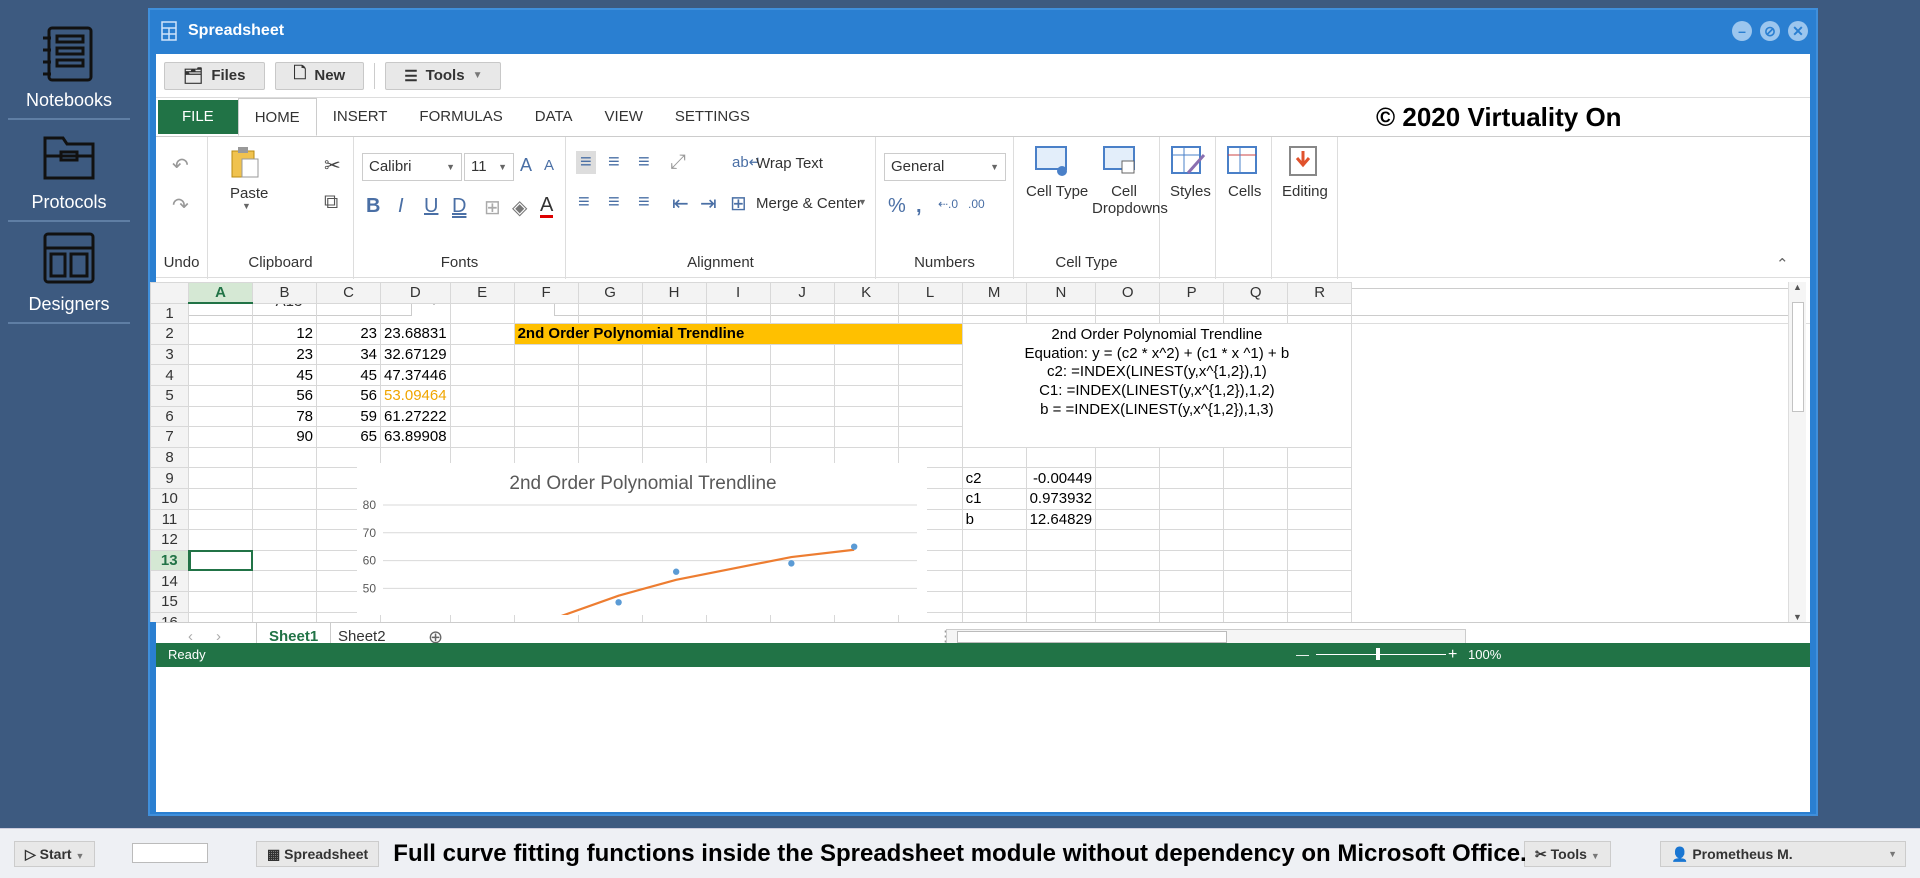  I want to click on cells-button: Cells, so click(1244, 191).